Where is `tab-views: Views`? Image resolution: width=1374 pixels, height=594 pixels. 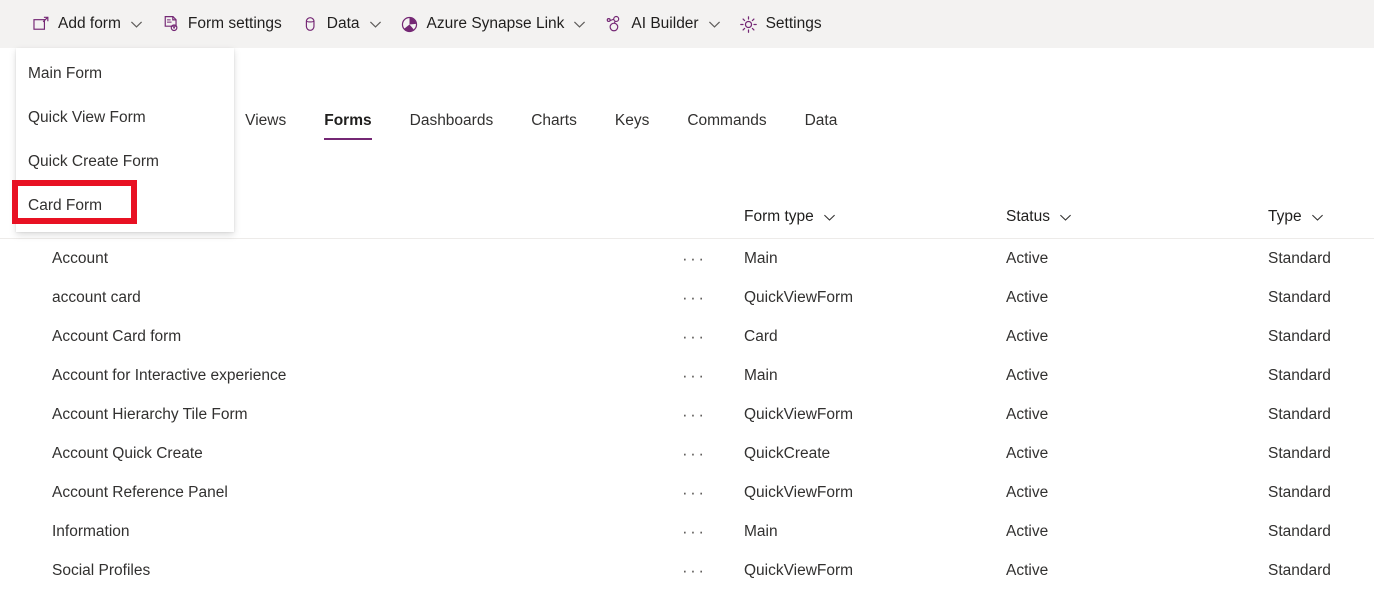
tab-views: Views is located at coordinates (265, 122).